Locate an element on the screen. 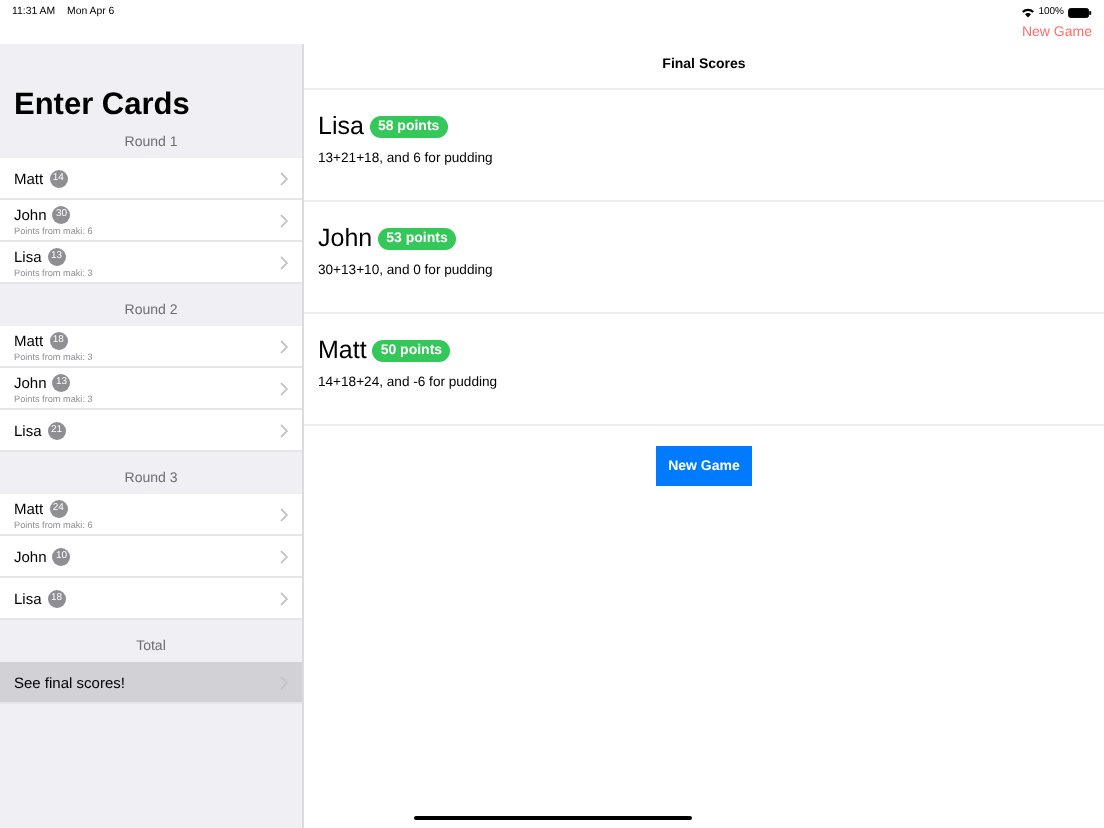  player-name: Lisa is located at coordinates (341, 126).